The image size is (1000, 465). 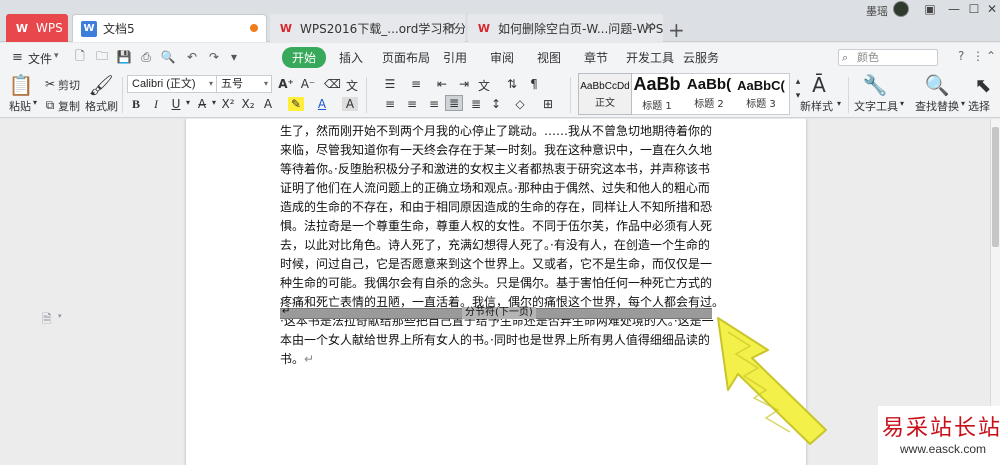 I want to click on format-painter-button: 格式刷, so click(x=101, y=106).